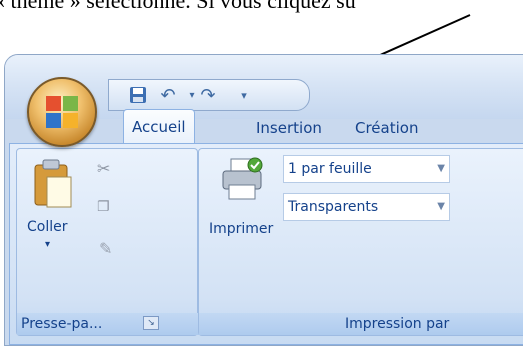  I want to click on pages-per-sheet-select: 1 par feuille ▼, so click(366, 169).